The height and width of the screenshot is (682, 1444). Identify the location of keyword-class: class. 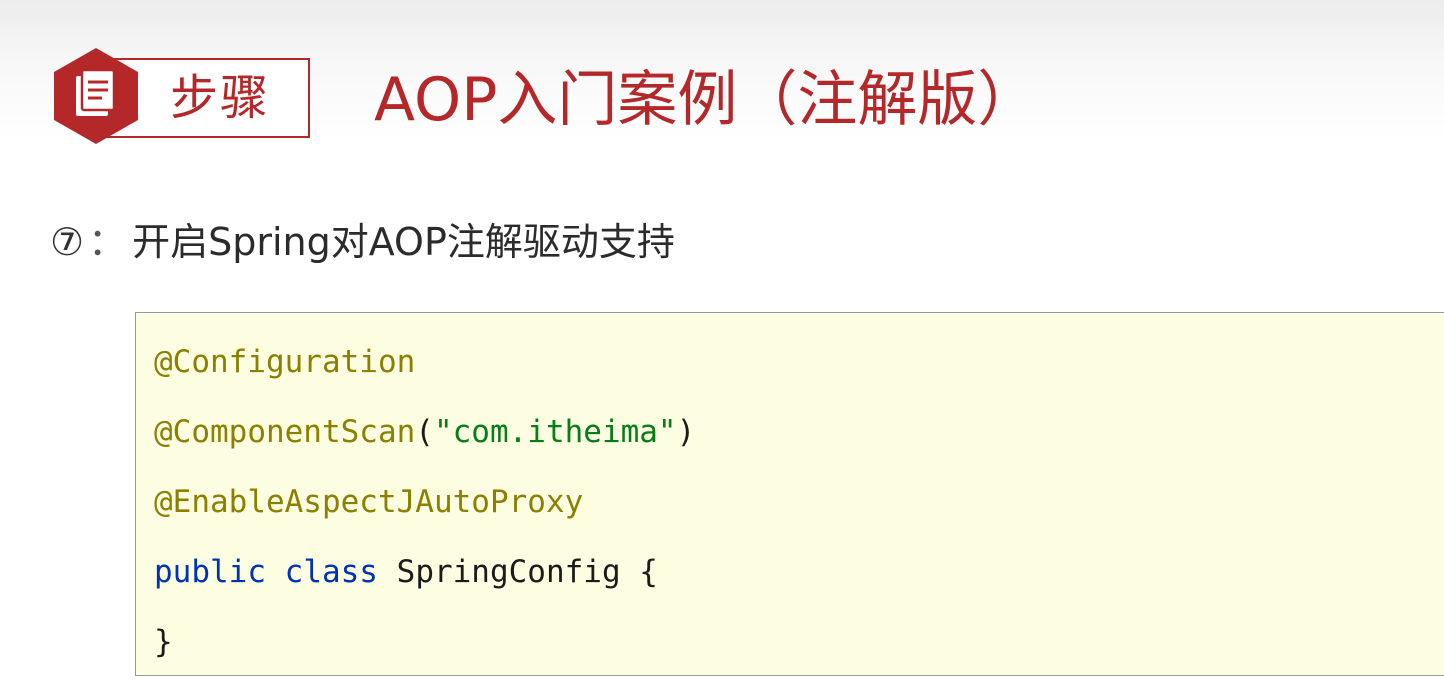
(331, 572).